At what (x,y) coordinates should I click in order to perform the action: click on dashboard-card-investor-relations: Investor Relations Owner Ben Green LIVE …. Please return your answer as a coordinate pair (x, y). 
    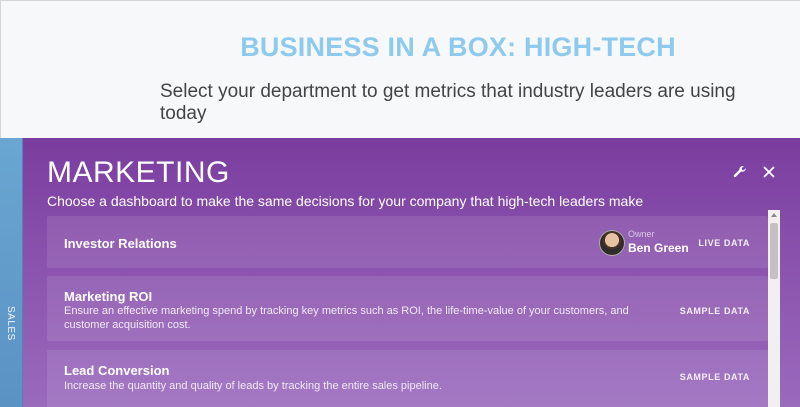
    Looking at the image, I should click on (407, 242).